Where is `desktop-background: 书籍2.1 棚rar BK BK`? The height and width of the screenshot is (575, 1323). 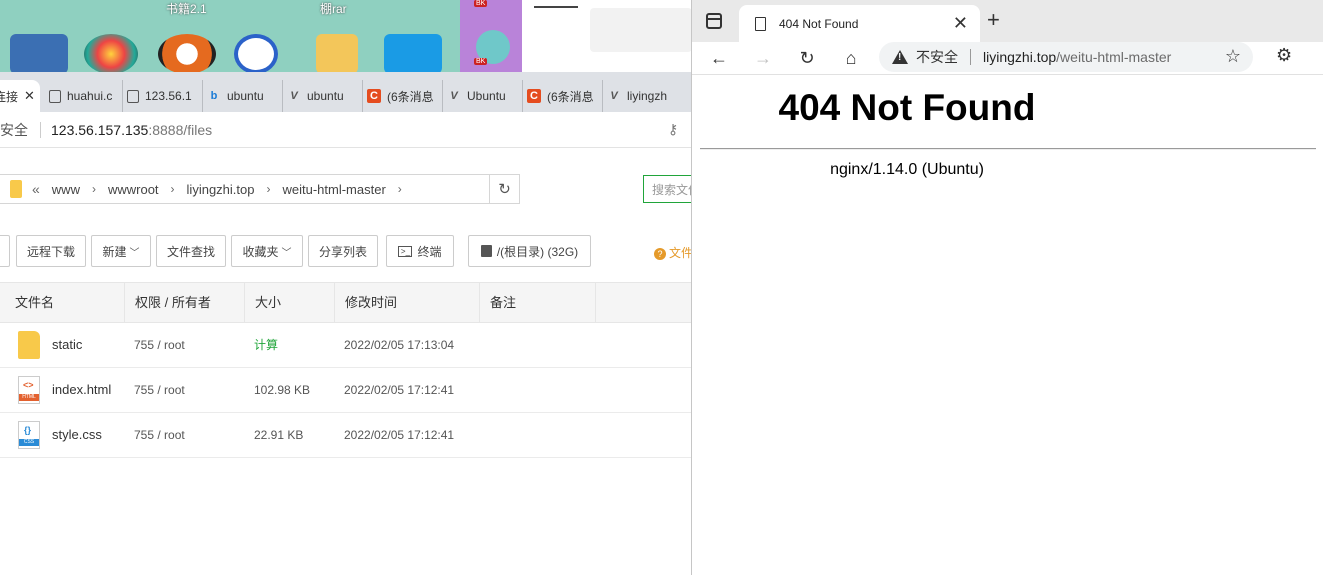
desktop-background: 书籍2.1 棚rar BK BK is located at coordinates (350, 36).